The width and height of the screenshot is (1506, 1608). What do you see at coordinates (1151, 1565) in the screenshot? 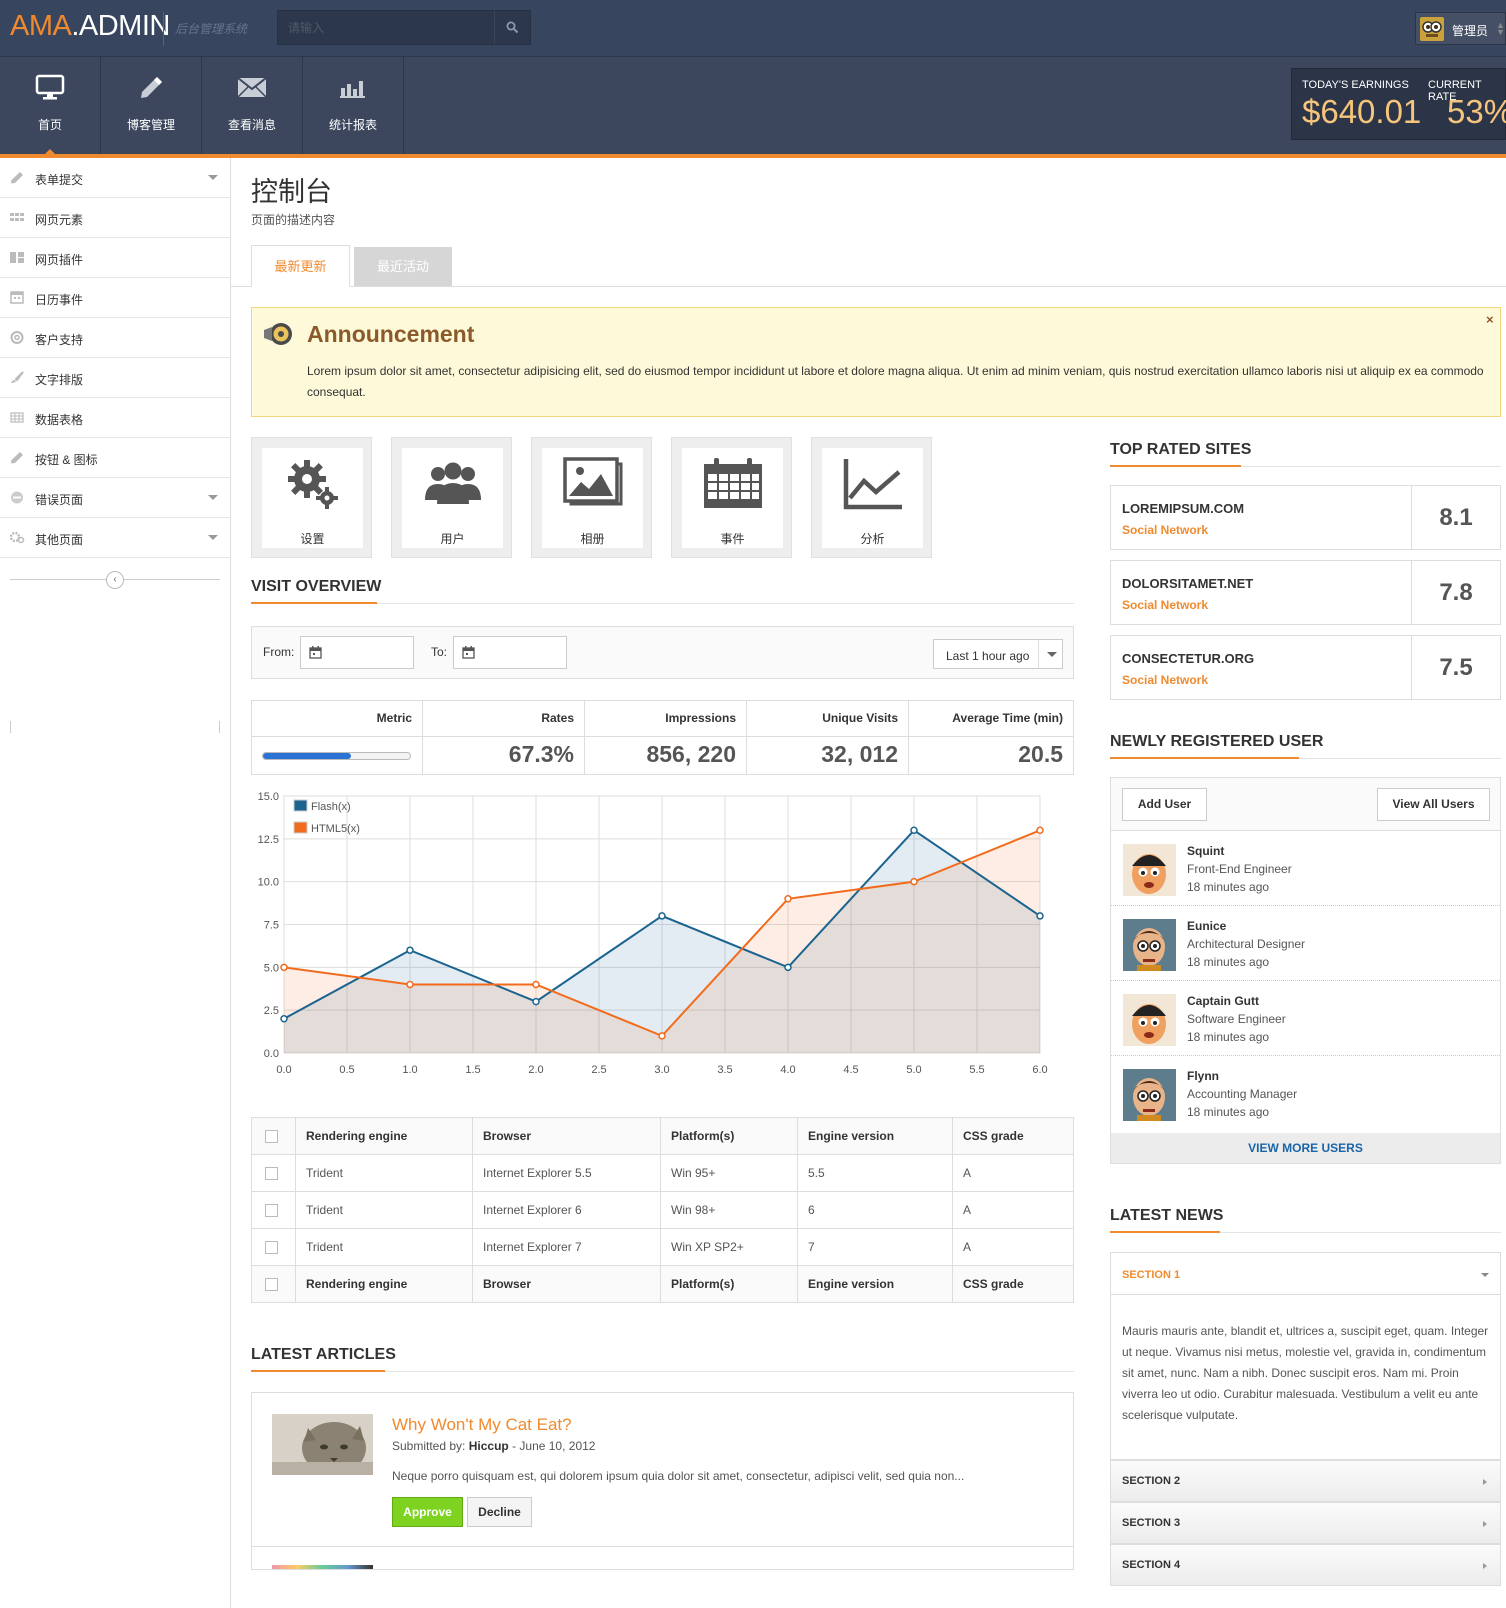
I see `section-title: SECTION 4` at bounding box center [1151, 1565].